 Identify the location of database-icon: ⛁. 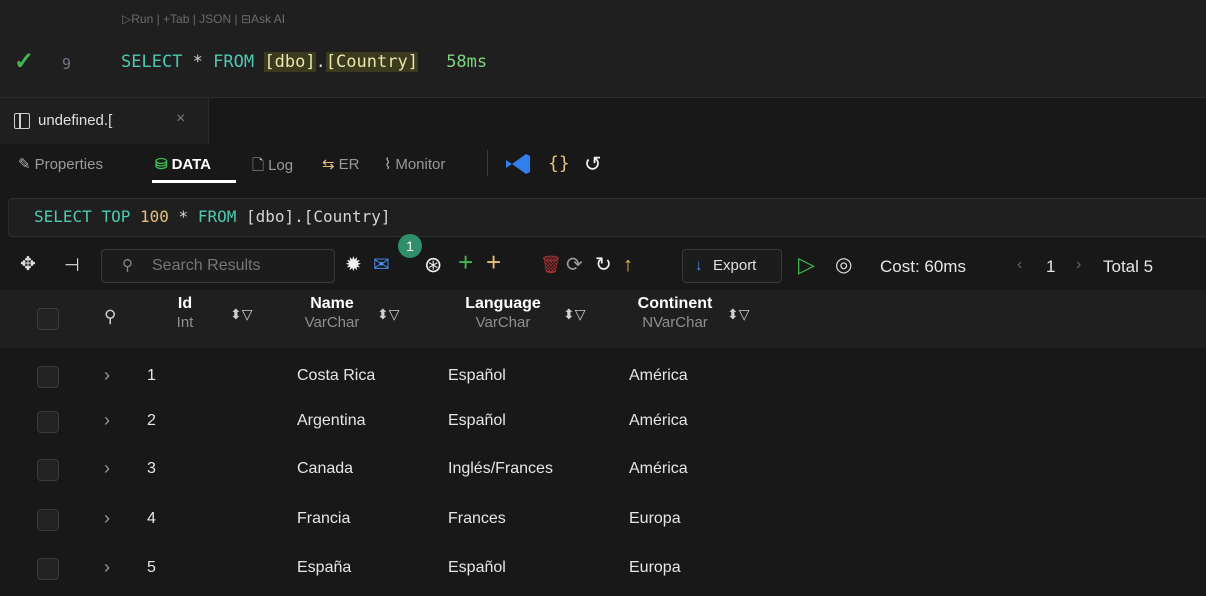
(161, 164).